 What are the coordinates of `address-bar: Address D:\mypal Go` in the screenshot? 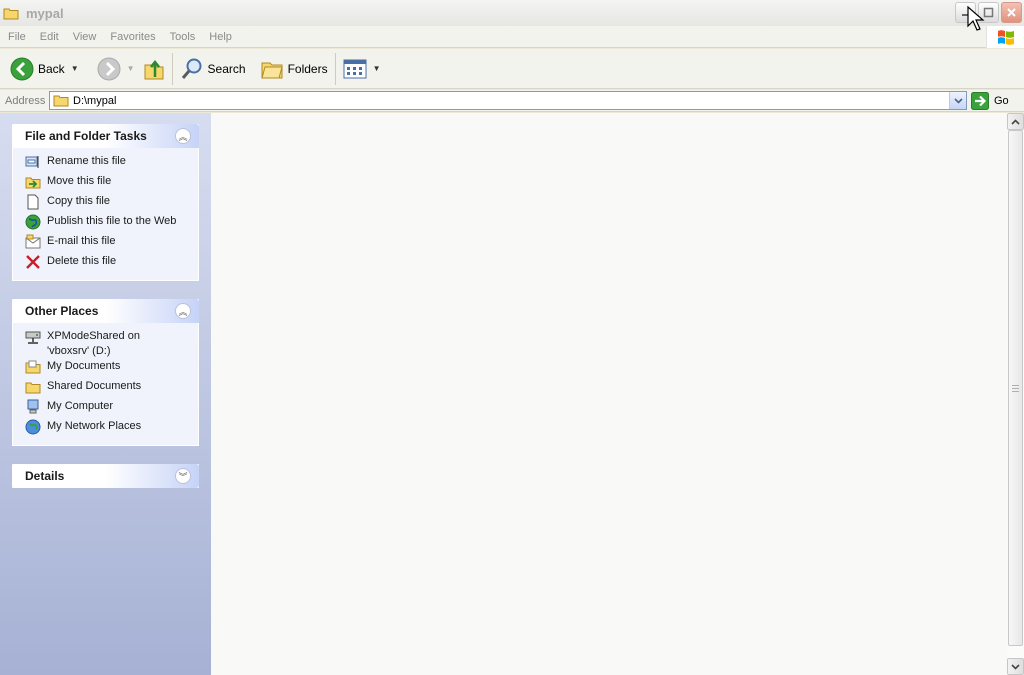 It's located at (512, 101).